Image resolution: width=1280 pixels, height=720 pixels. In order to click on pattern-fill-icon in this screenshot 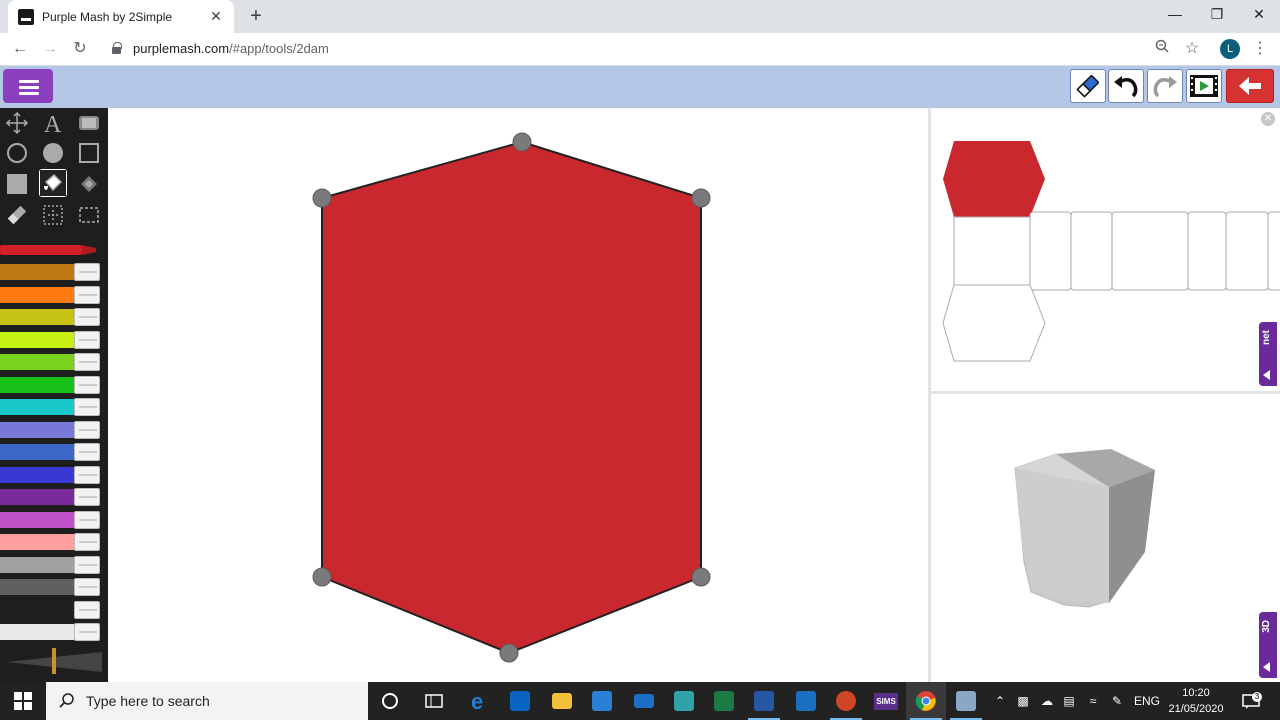, I will do `click(89, 184)`.